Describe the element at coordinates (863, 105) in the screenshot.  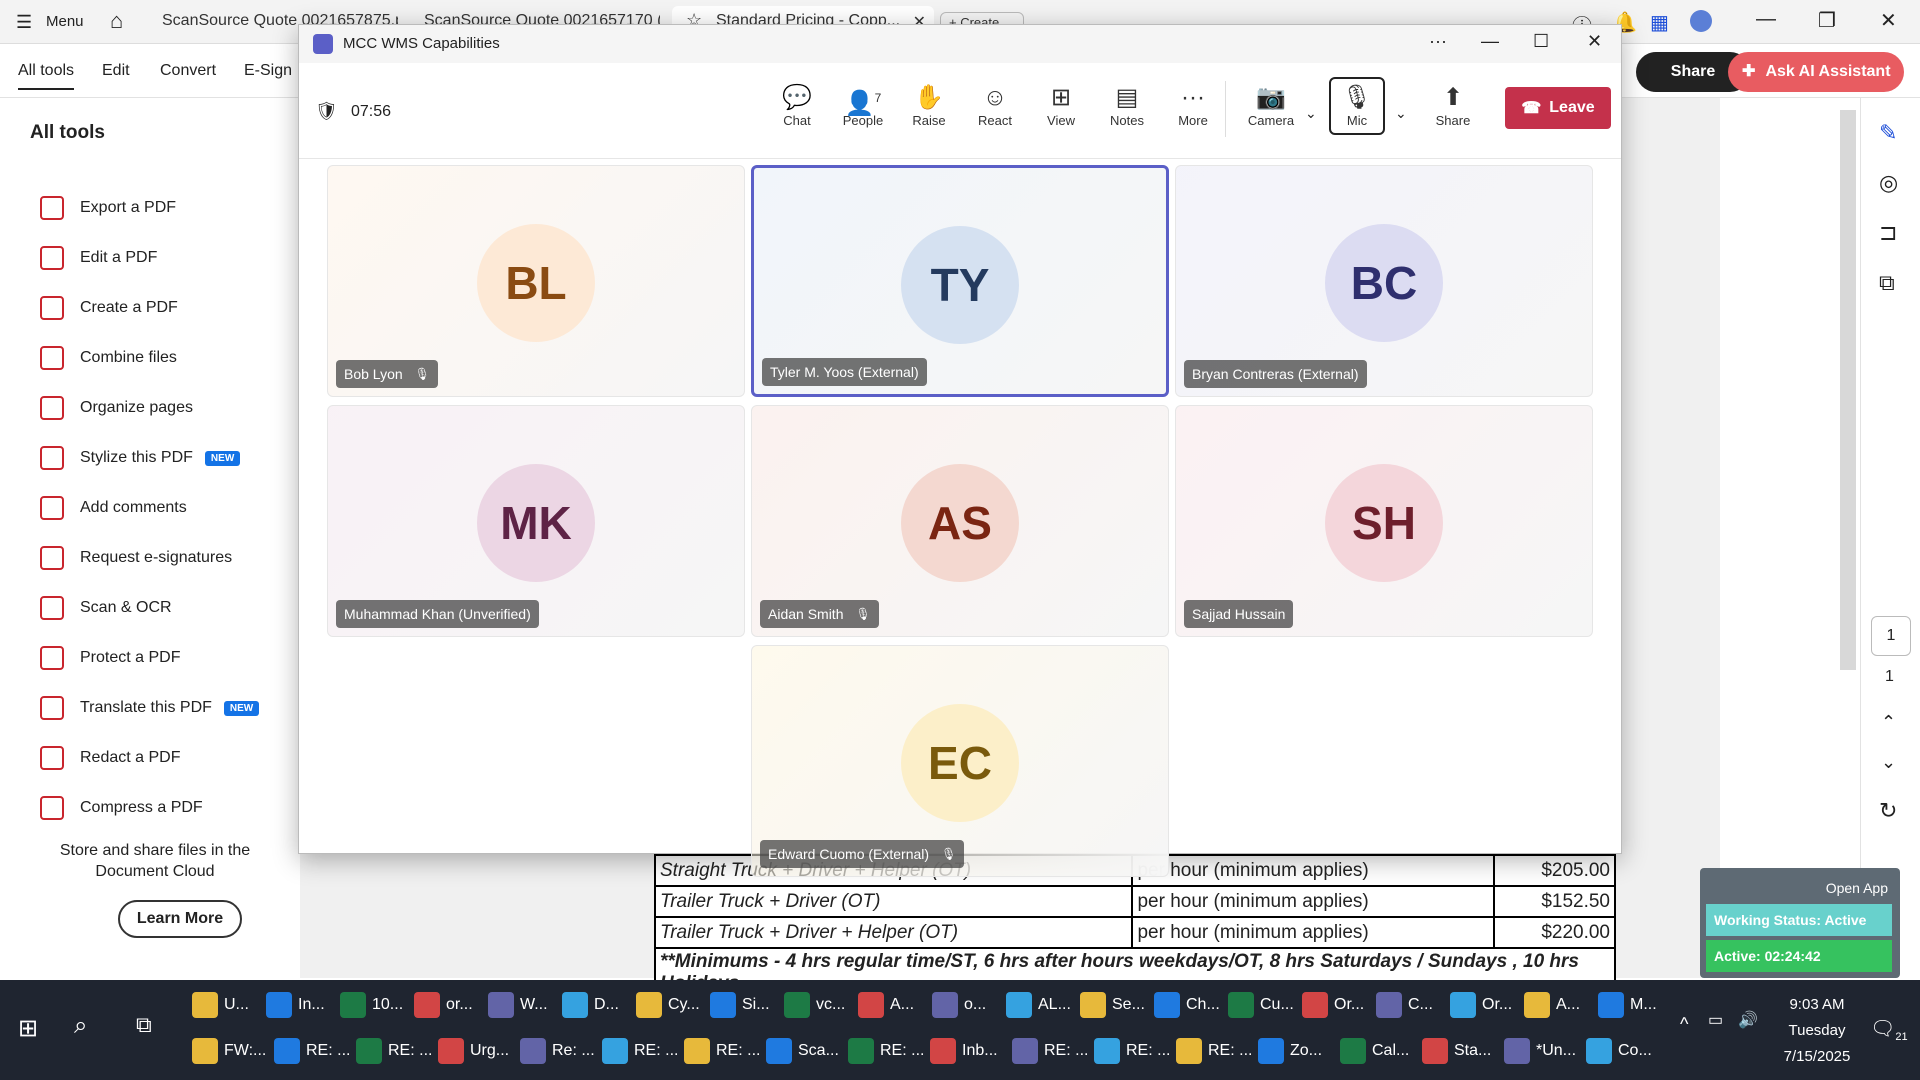
I see `people-button: 👤7 People` at that location.